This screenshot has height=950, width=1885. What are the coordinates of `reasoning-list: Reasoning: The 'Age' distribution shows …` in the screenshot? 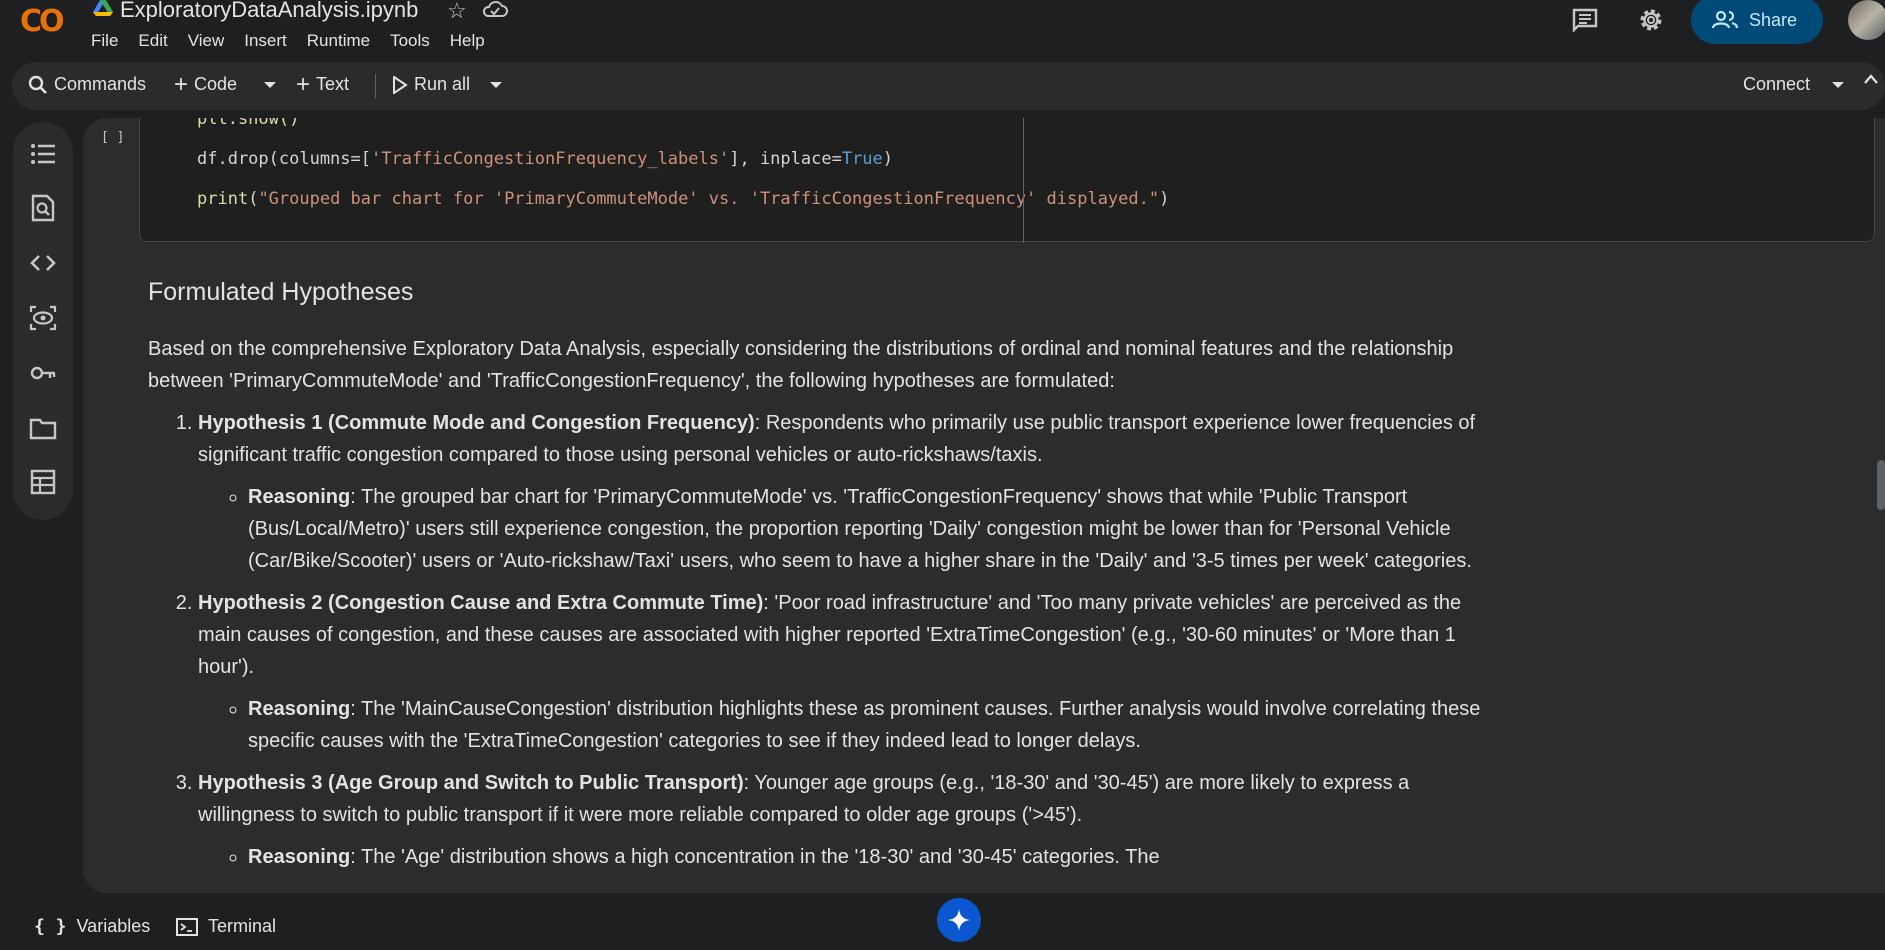 It's located at (868, 857).